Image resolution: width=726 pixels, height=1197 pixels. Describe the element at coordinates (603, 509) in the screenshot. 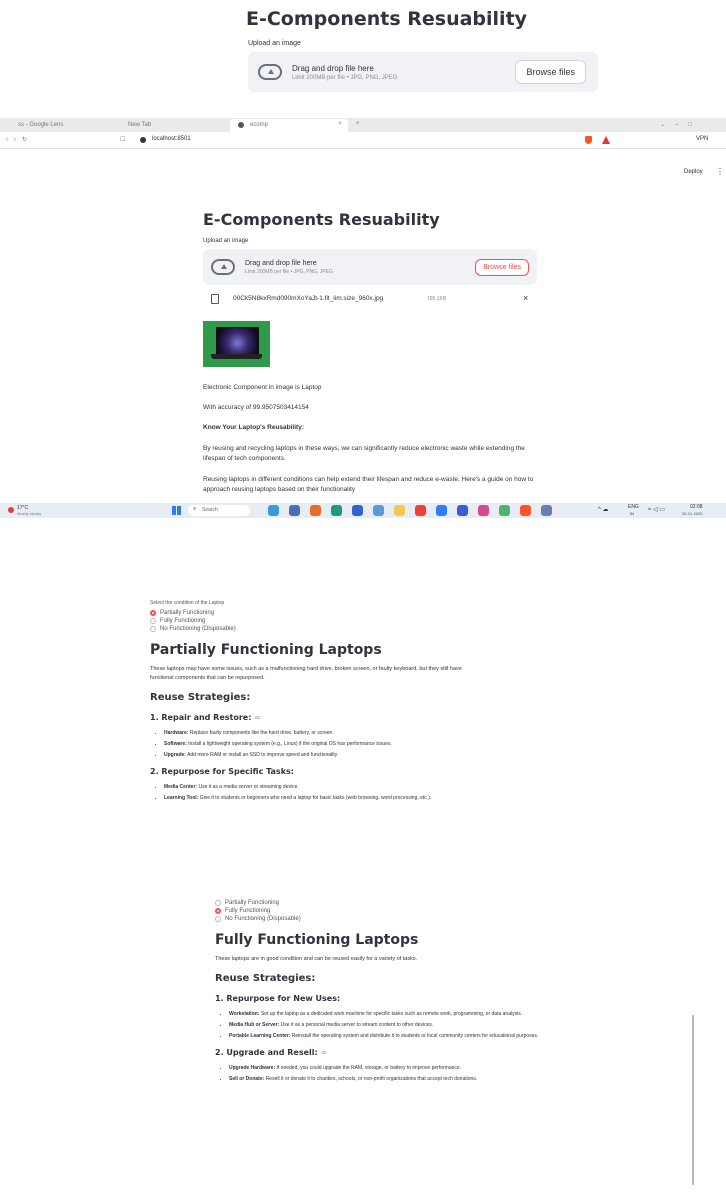

I see `tray-icons: ^ ☁` at that location.